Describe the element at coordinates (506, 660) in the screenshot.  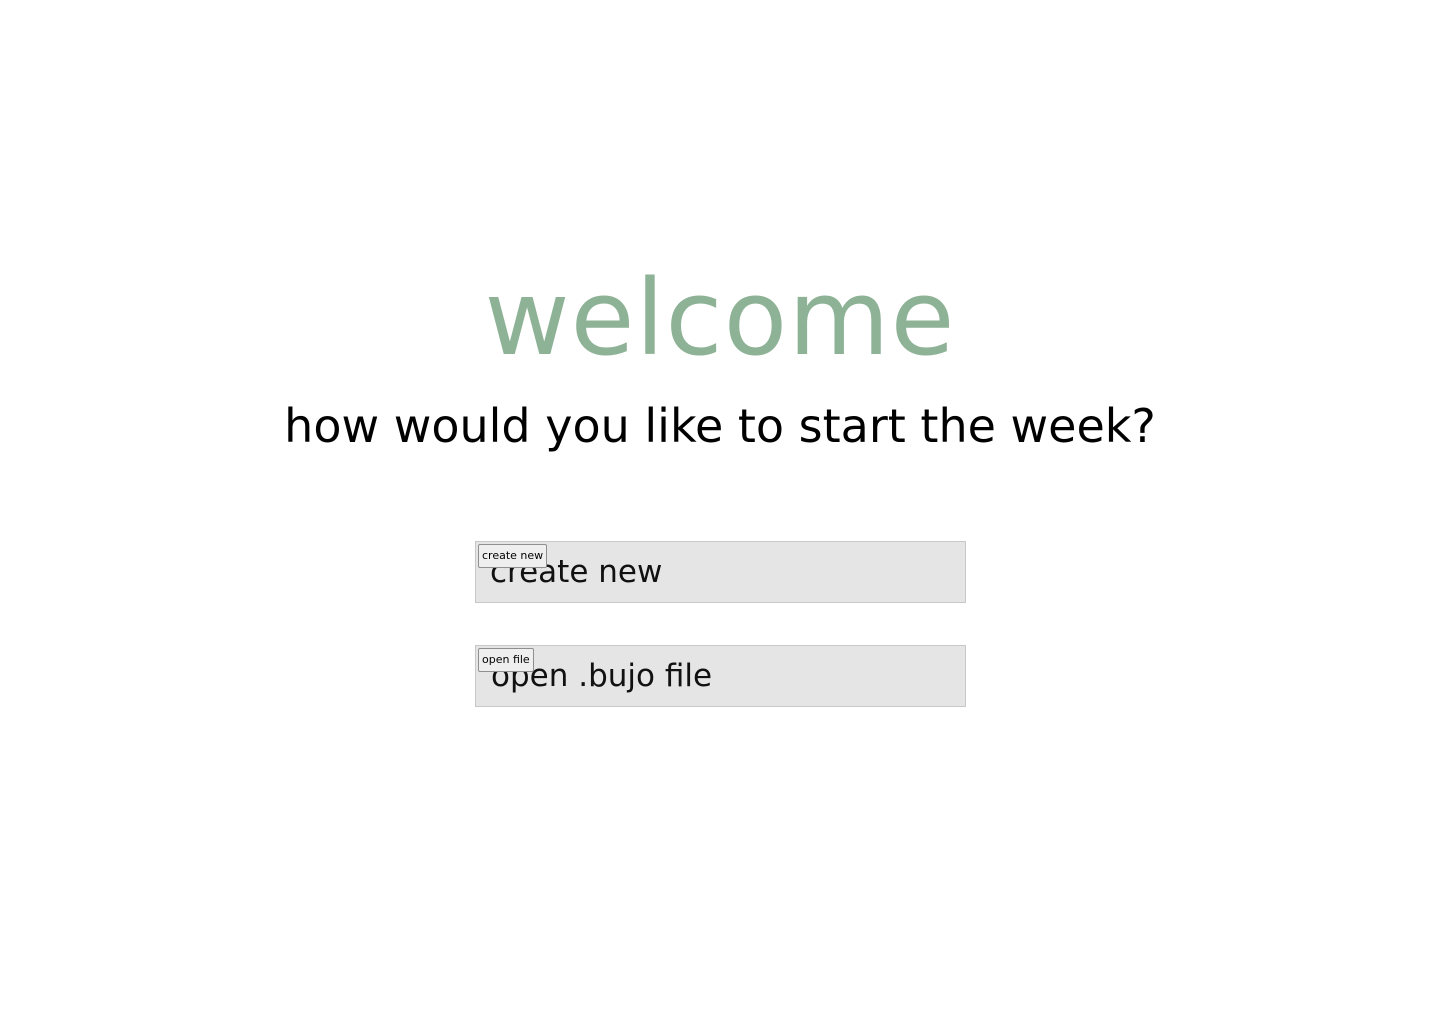
I see `open-file-button: open file` at that location.